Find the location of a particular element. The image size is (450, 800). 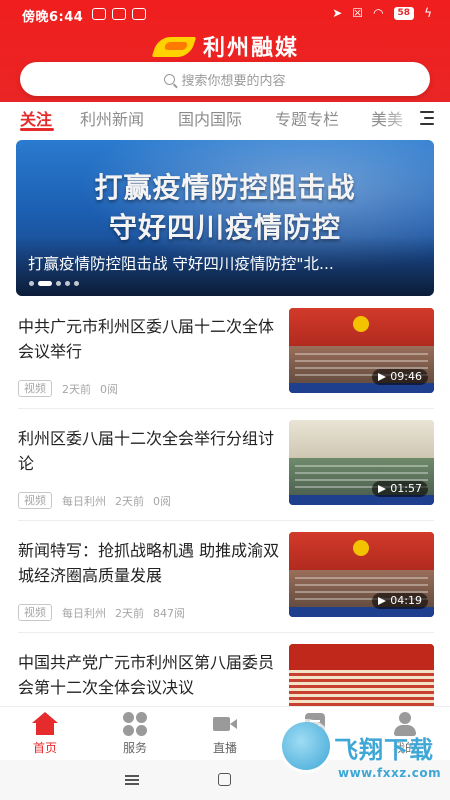

watermark: 飞翔下载 www.fxxz.com is located at coordinates (362, 752).